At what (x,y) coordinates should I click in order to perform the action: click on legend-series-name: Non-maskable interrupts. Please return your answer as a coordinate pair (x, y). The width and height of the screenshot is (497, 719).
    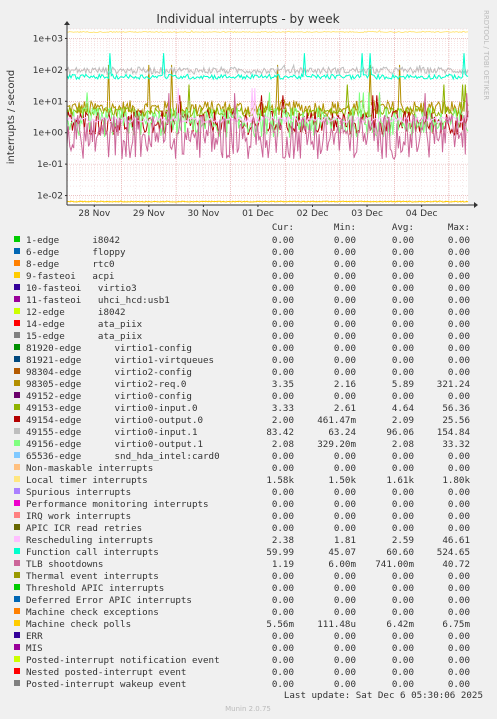
    Looking at the image, I should click on (89, 468).